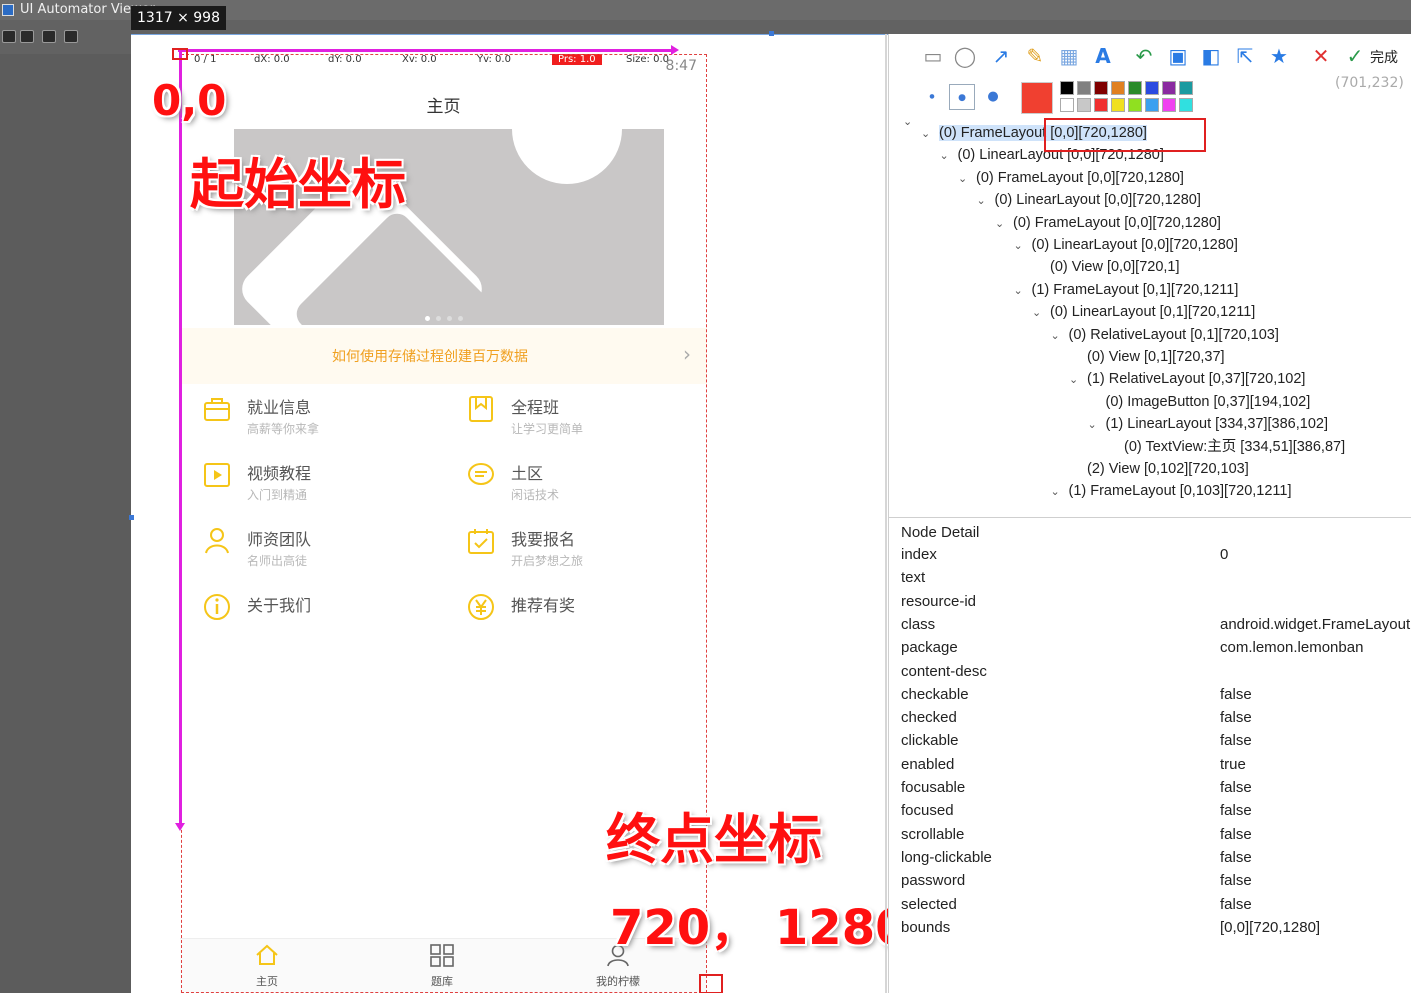  I want to click on detail-key: password, so click(933, 881).